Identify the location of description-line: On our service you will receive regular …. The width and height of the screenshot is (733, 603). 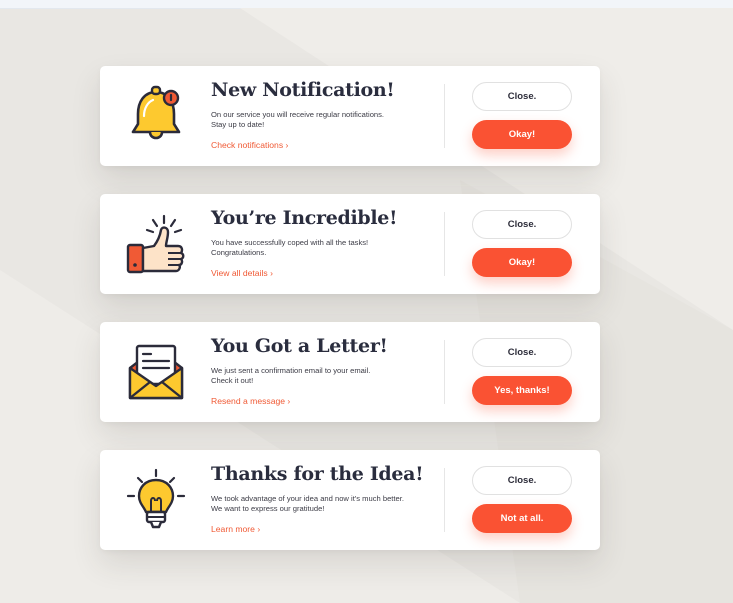
(298, 114).